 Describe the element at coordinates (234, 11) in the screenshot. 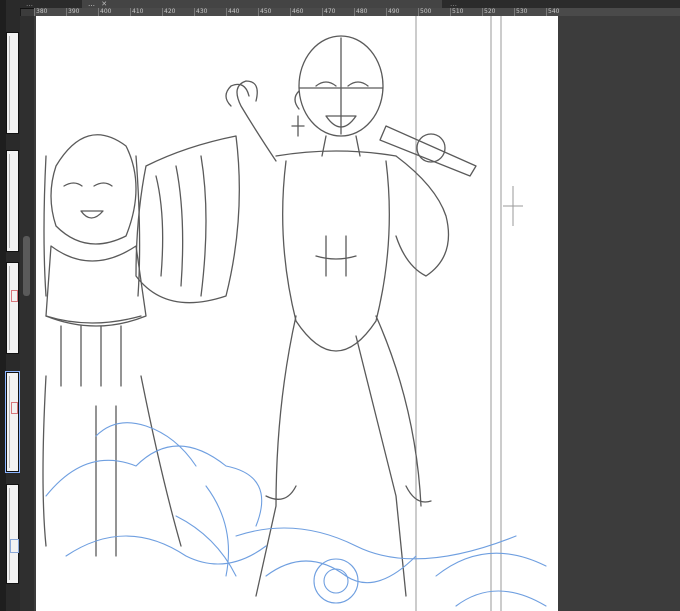

I see `ruler-label: 440` at that location.